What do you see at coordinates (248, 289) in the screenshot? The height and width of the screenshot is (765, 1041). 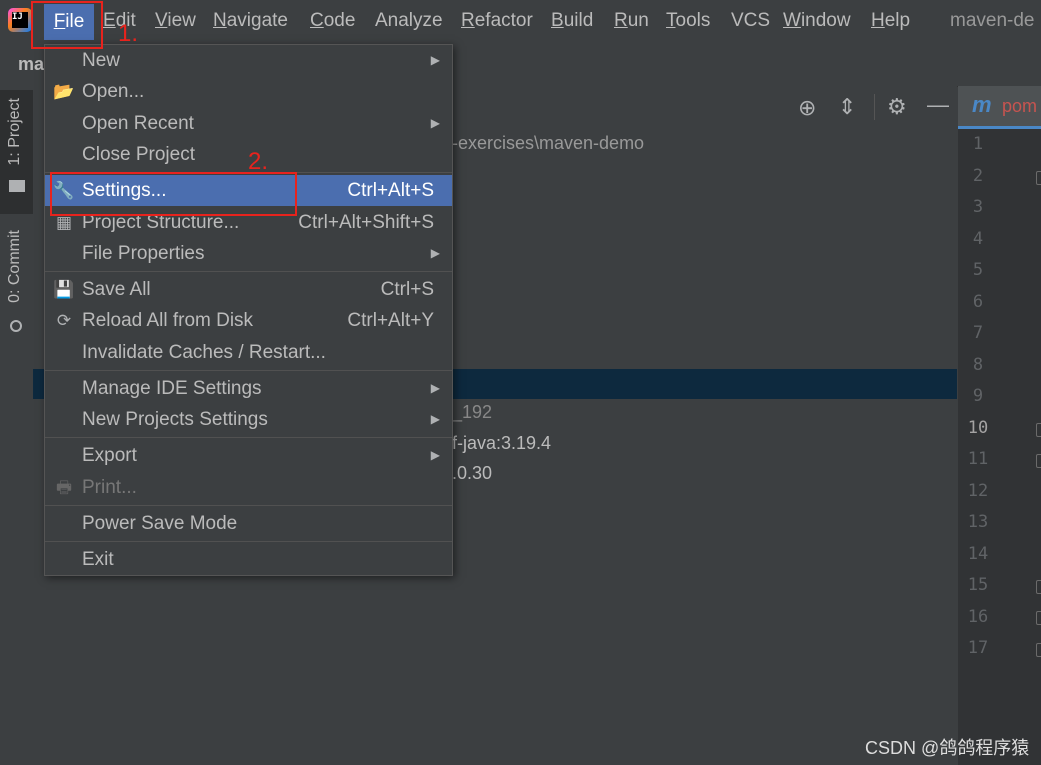 I see `menu-item-save-all: 💾 Save All Ctrl+S` at bounding box center [248, 289].